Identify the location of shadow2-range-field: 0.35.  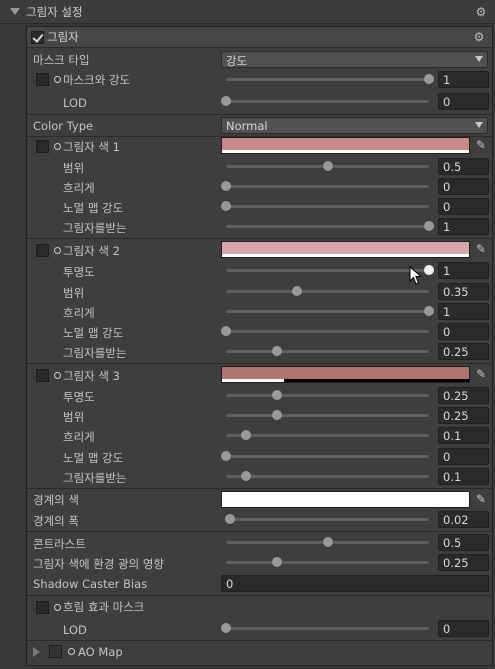
(463, 291).